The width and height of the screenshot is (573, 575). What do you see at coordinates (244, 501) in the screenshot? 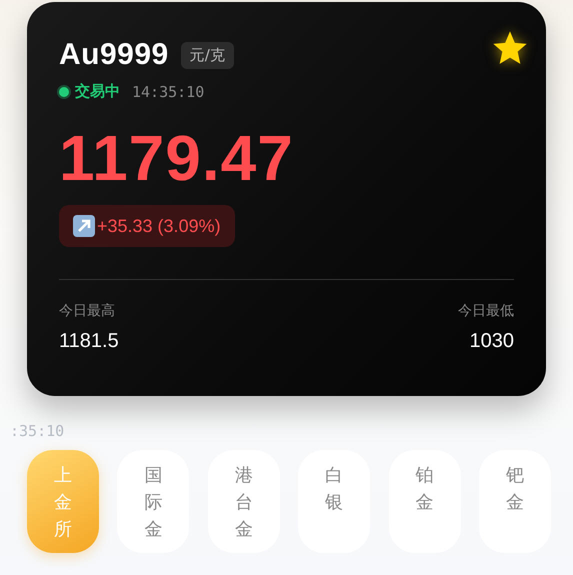
I see `market-tab: 港台金` at bounding box center [244, 501].